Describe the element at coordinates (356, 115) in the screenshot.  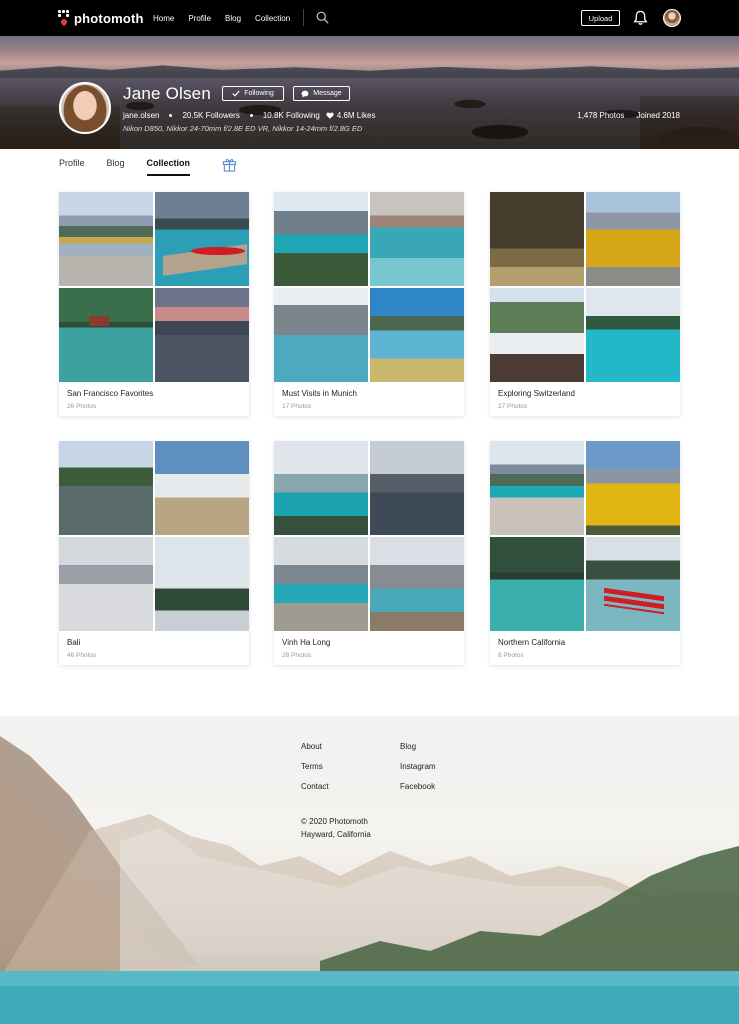
I see `likes-count: 4.6M Likes` at that location.